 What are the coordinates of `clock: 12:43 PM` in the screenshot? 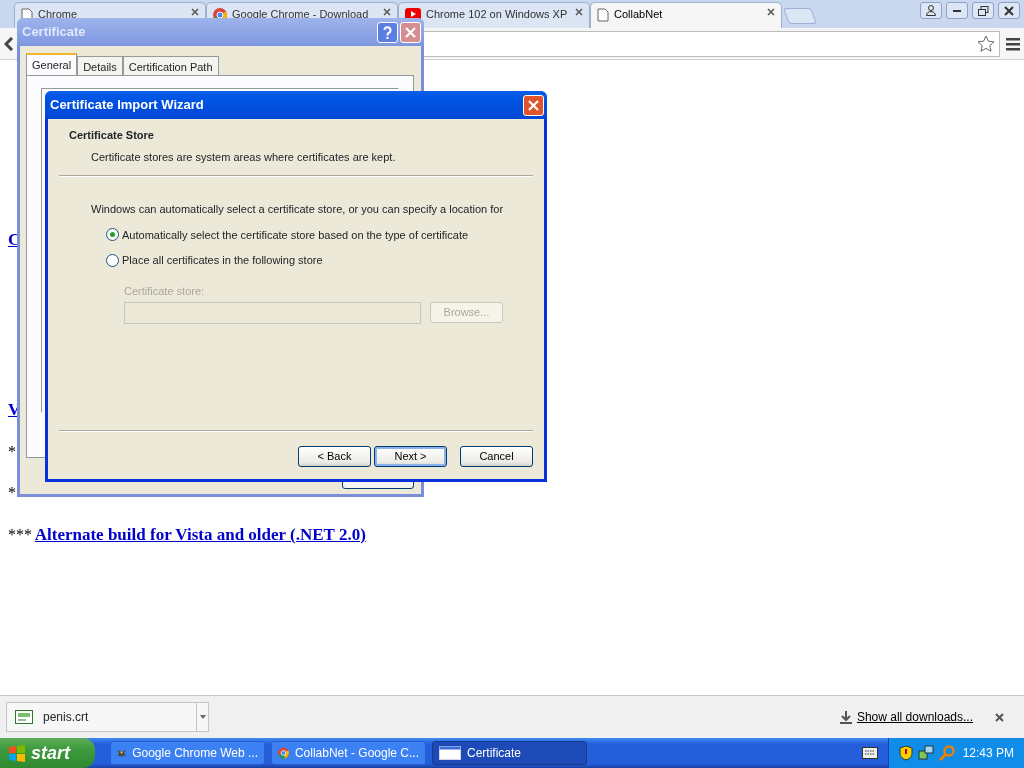 It's located at (988, 753).